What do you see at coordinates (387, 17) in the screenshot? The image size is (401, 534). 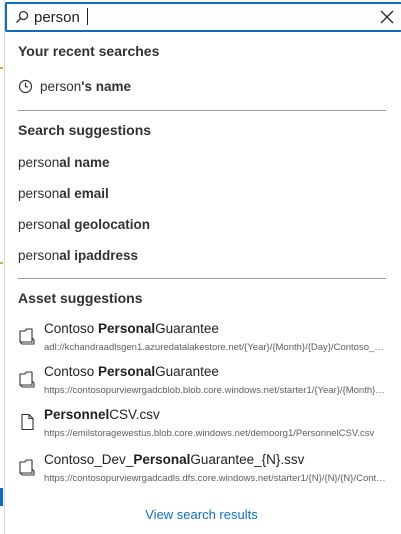 I see `clear-search-icon` at bounding box center [387, 17].